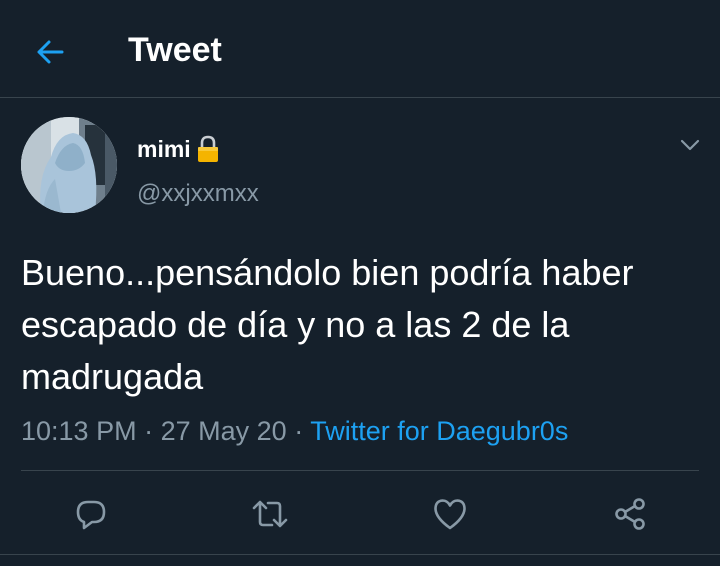 This screenshot has height=566, width=720. What do you see at coordinates (175, 50) in the screenshot?
I see `page-title: Tweet` at bounding box center [175, 50].